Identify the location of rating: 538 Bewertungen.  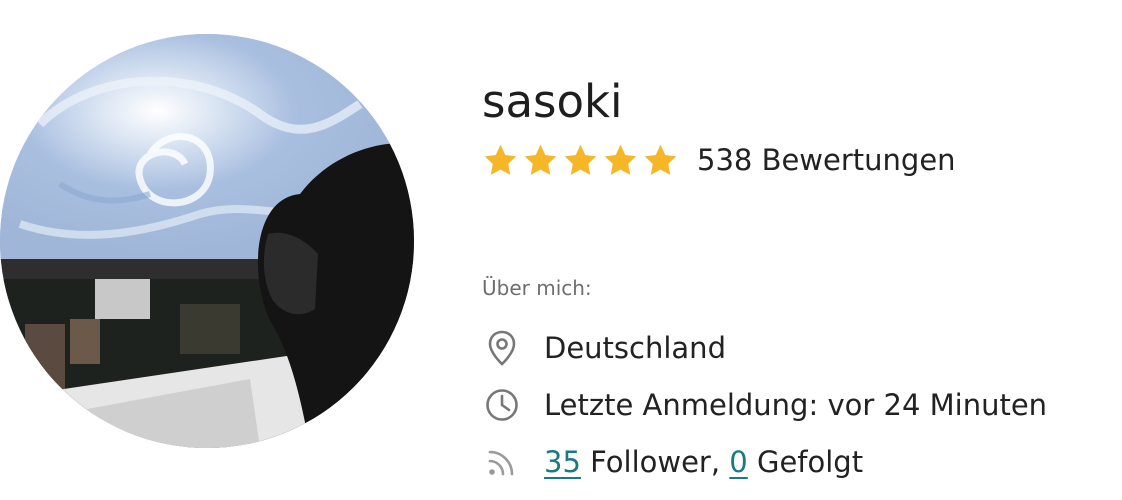
(719, 160).